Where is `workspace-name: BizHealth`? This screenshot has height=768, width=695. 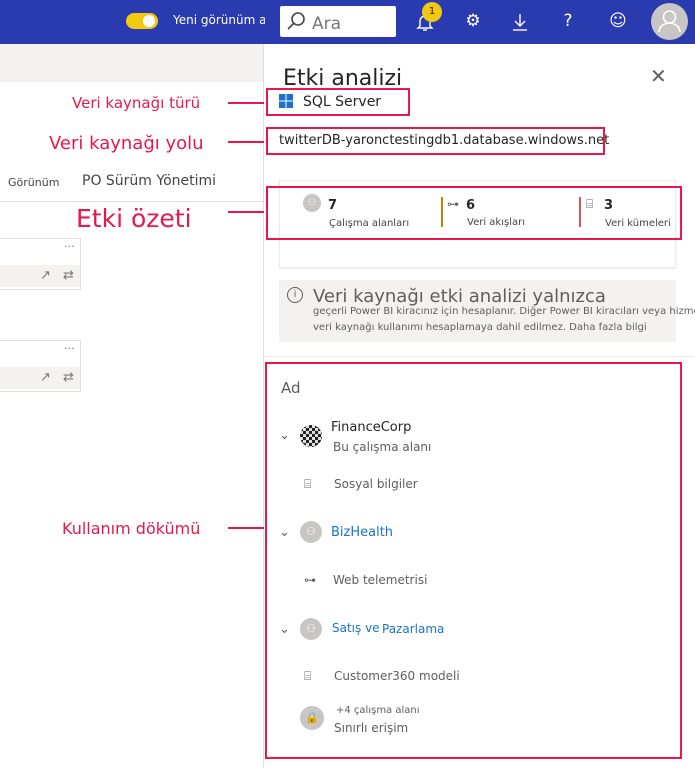
workspace-name: BizHealth is located at coordinates (362, 532).